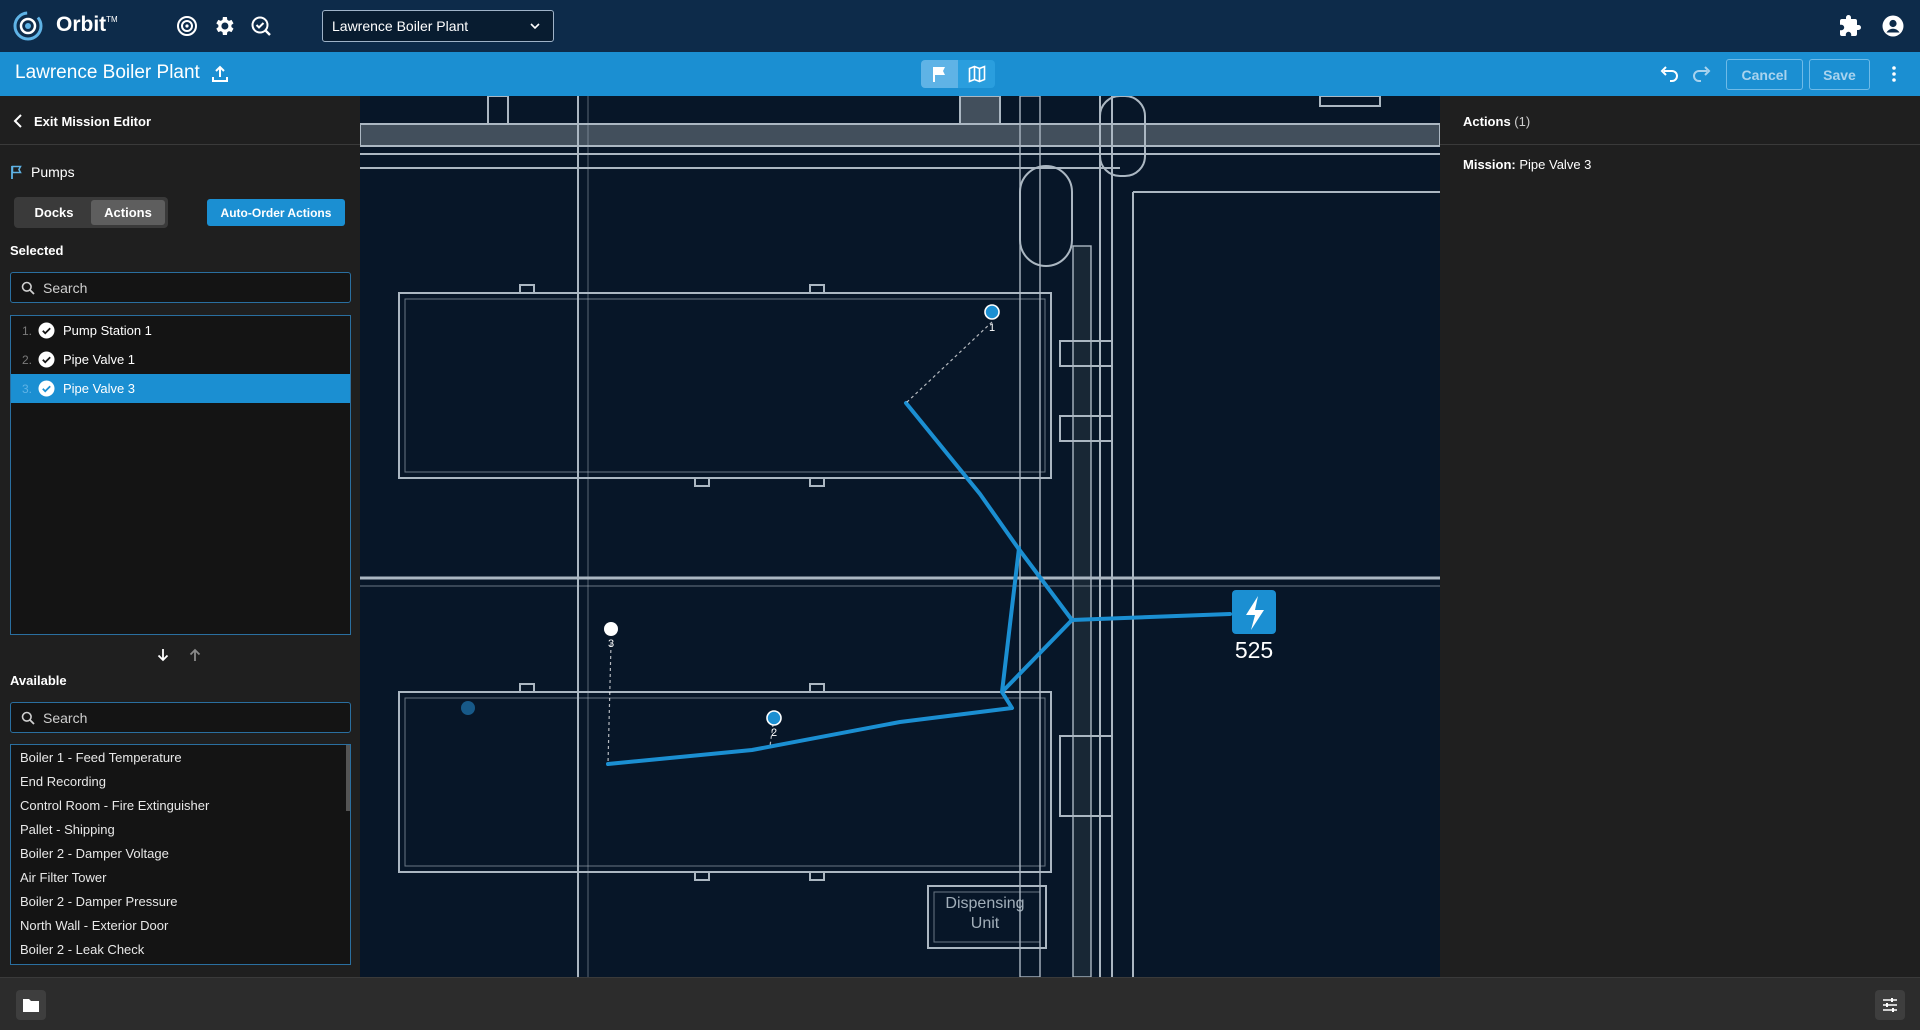  I want to click on arrow-down-icon, so click(163, 655).